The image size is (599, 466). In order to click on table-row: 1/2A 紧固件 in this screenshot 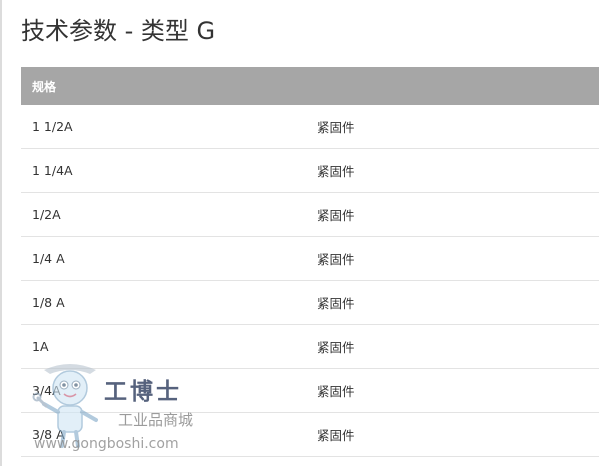, I will do `click(310, 214)`.